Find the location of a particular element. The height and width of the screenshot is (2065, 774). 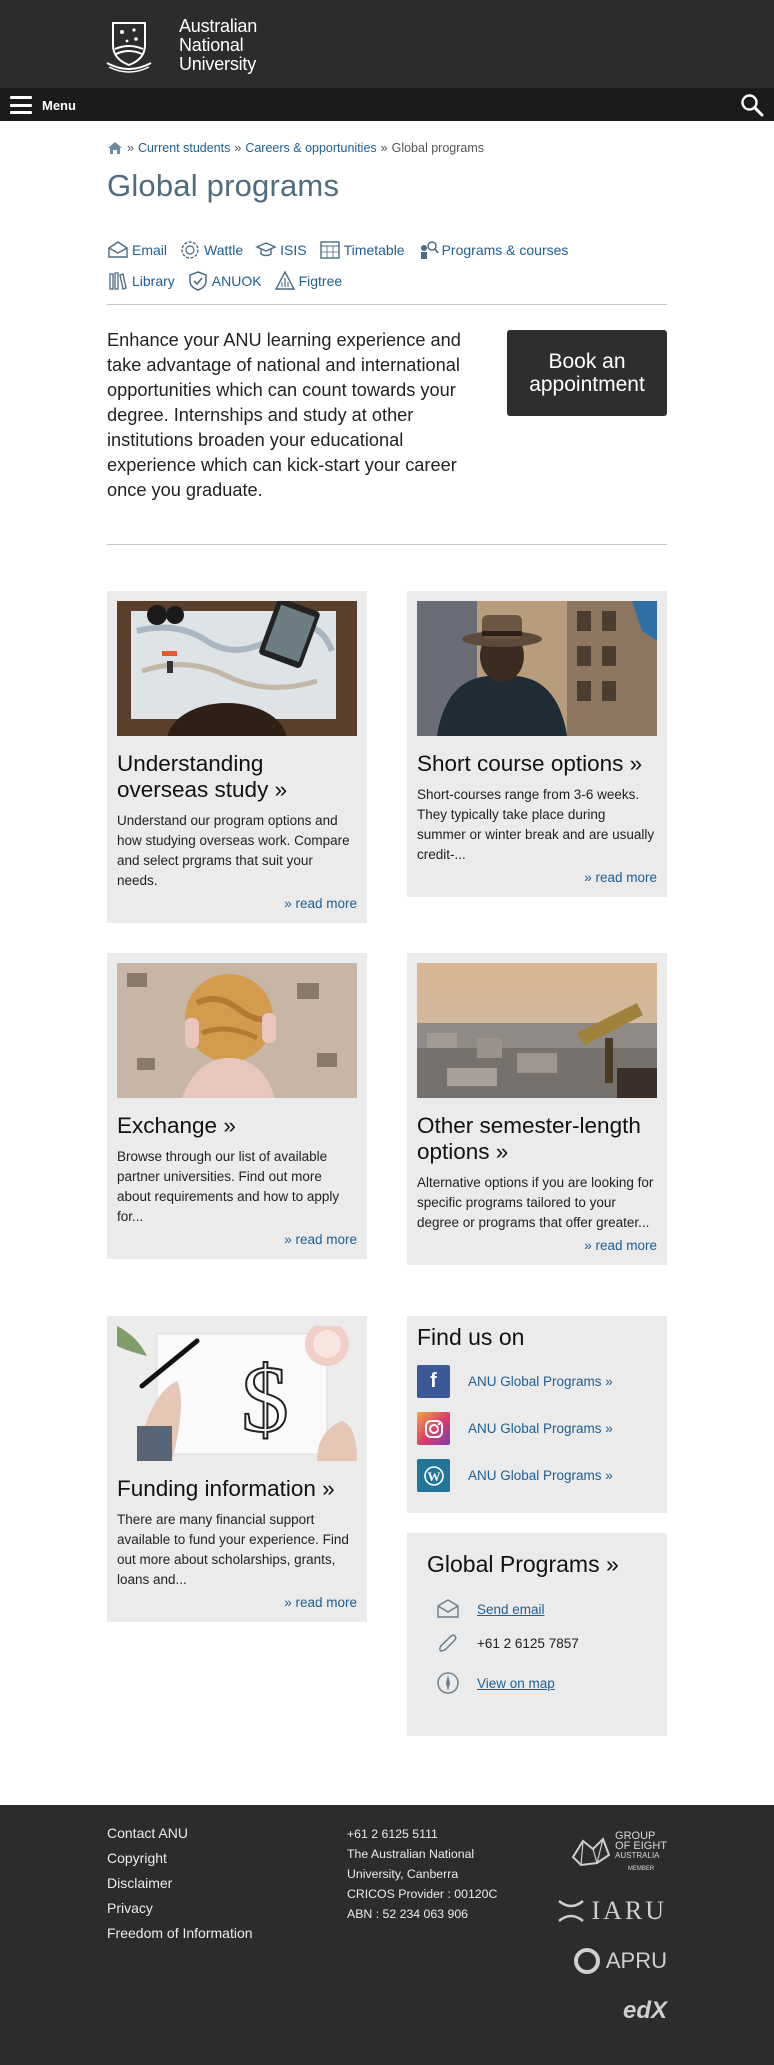

globe-photo is located at coordinates (237, 1030).